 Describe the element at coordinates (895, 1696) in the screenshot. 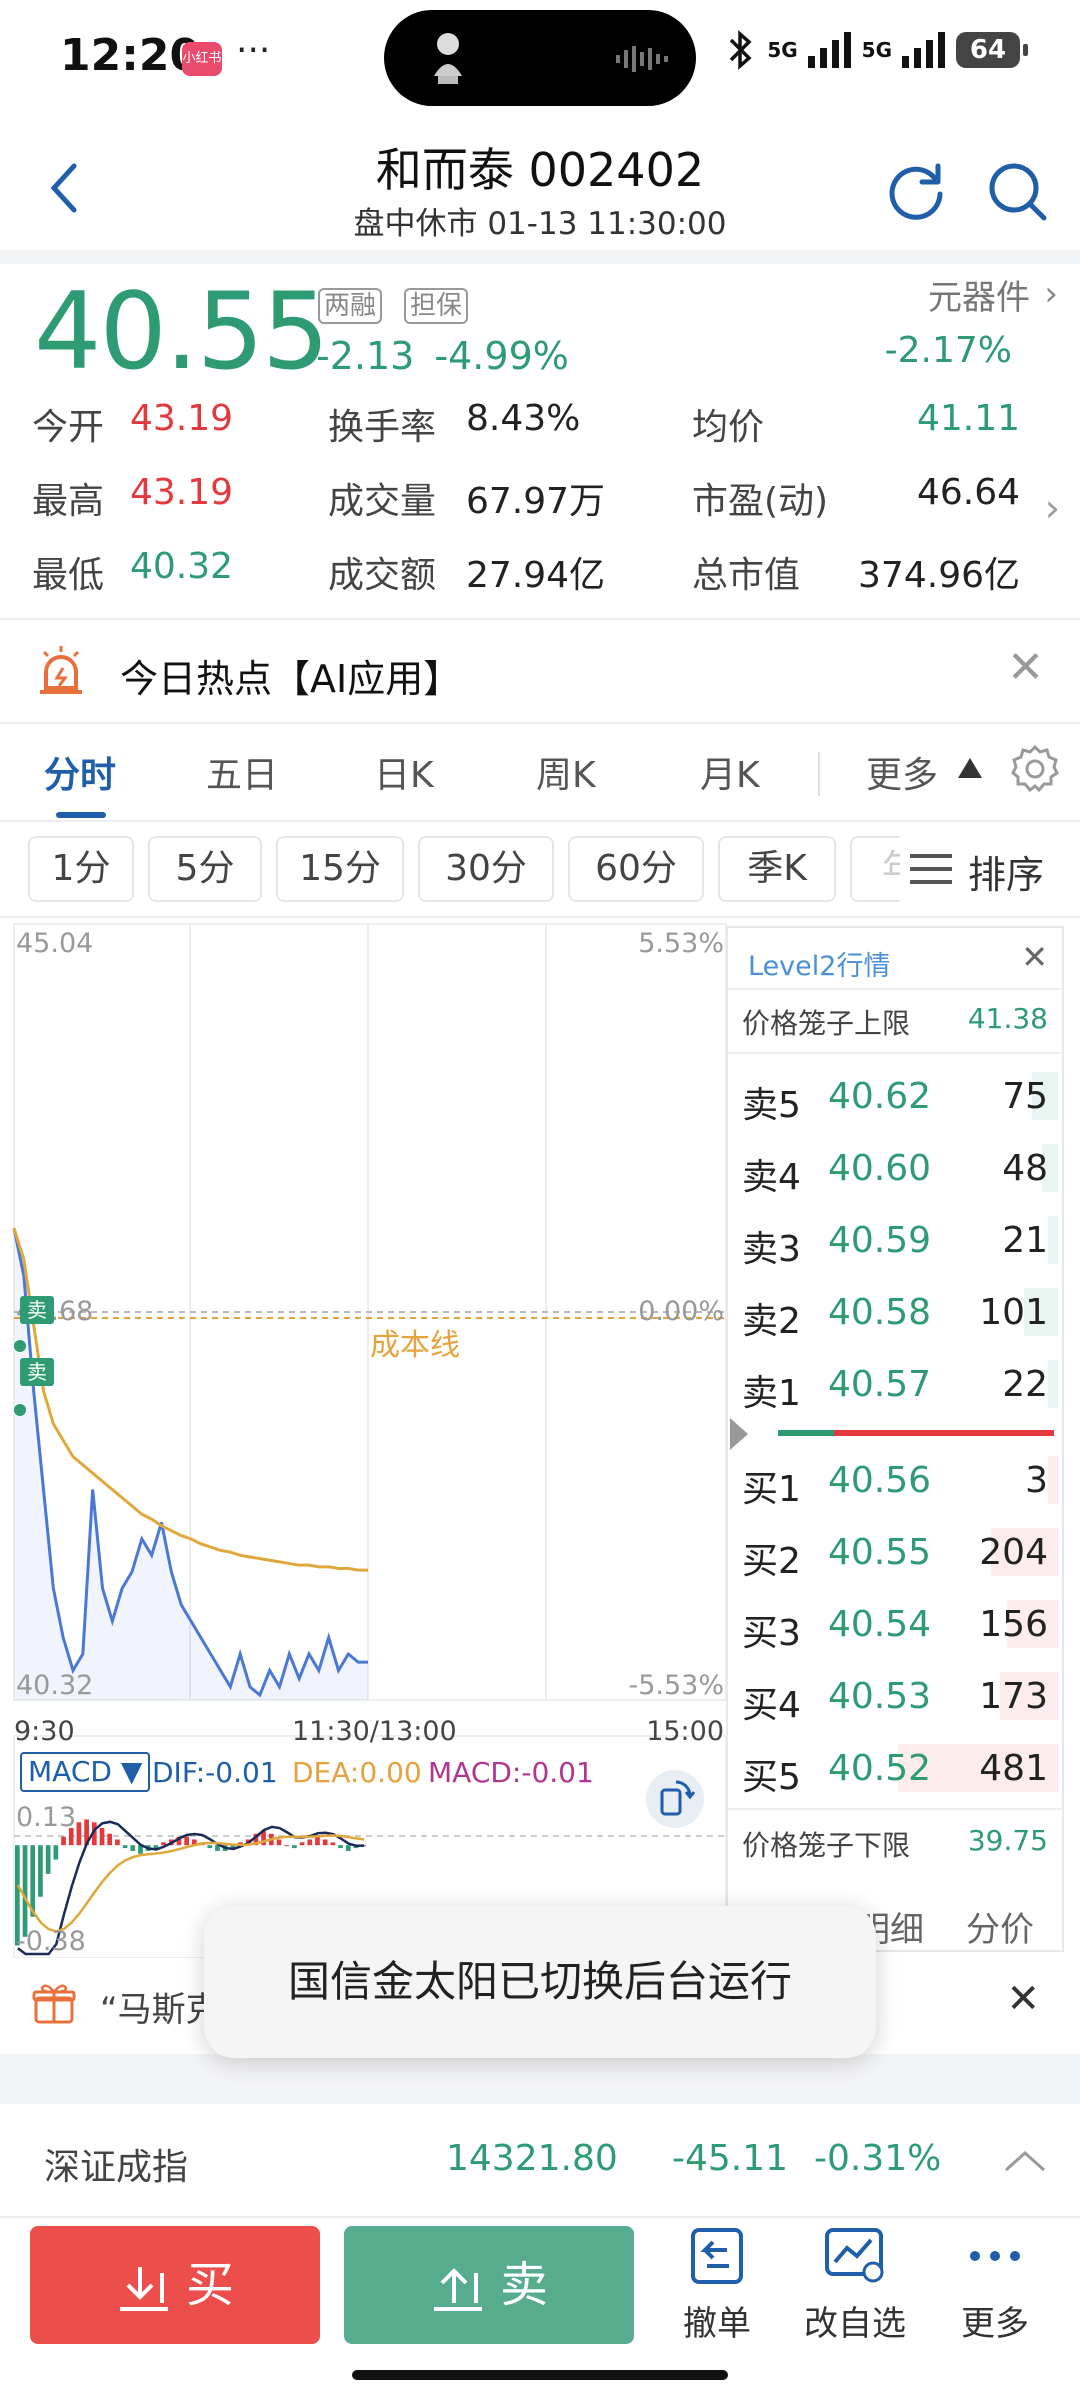

I see `bid-row: 买4 40.53 173` at that location.